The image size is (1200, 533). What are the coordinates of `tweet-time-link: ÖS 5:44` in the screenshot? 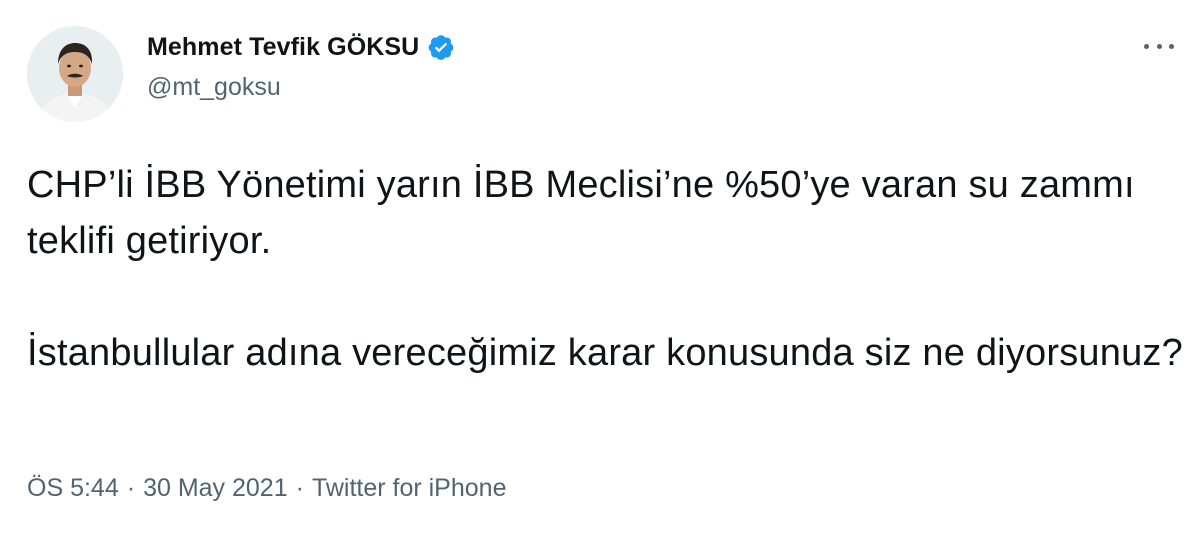 It's located at (73, 488).